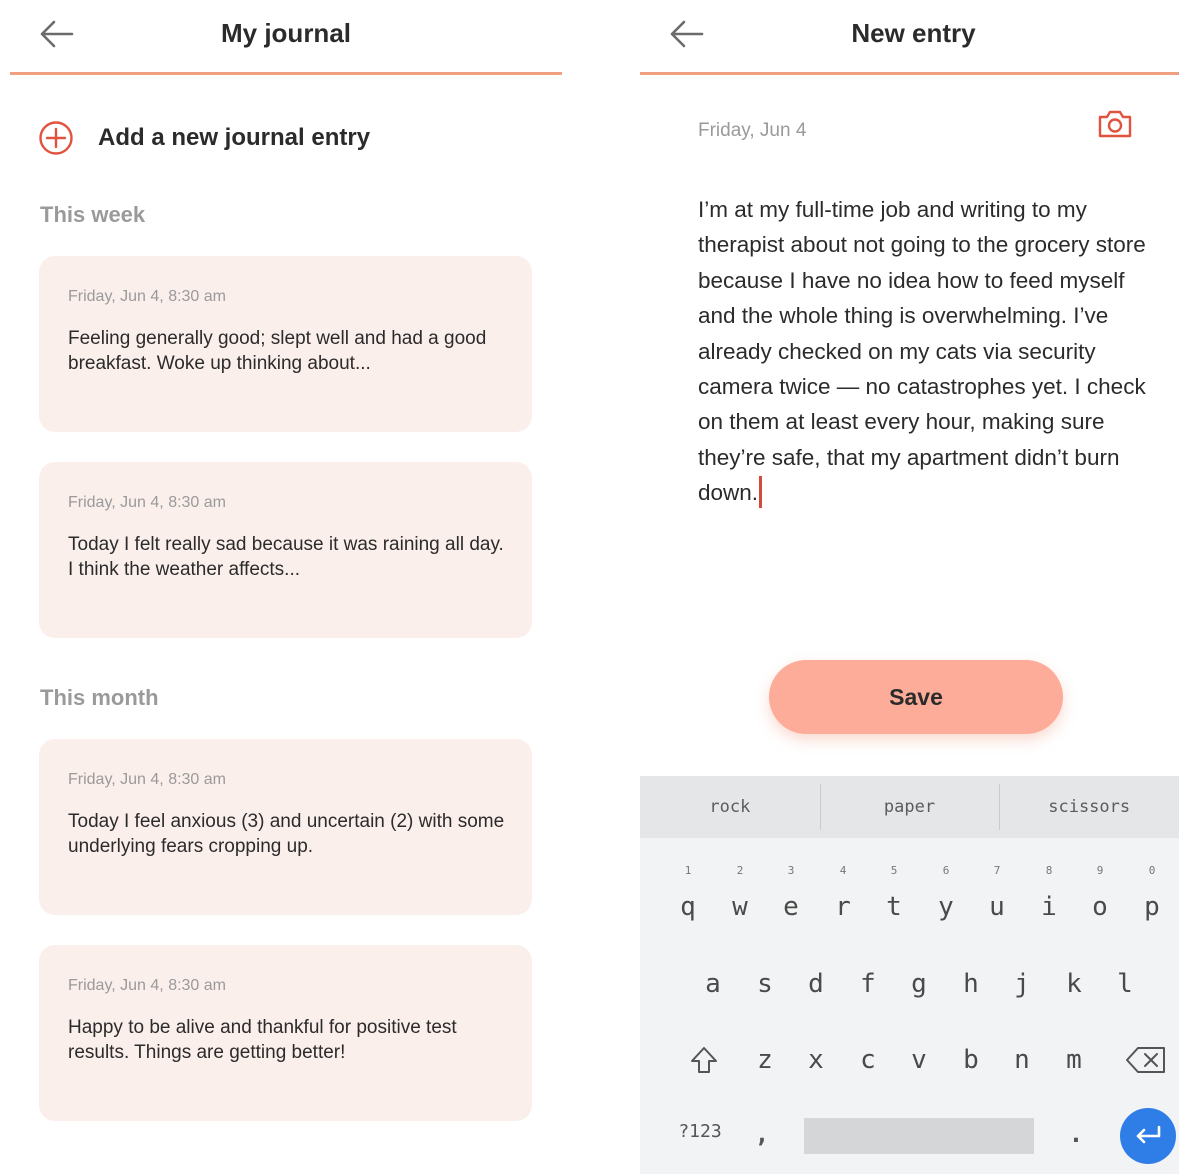  Describe the element at coordinates (791, 893) in the screenshot. I see `key-e: 3e` at that location.